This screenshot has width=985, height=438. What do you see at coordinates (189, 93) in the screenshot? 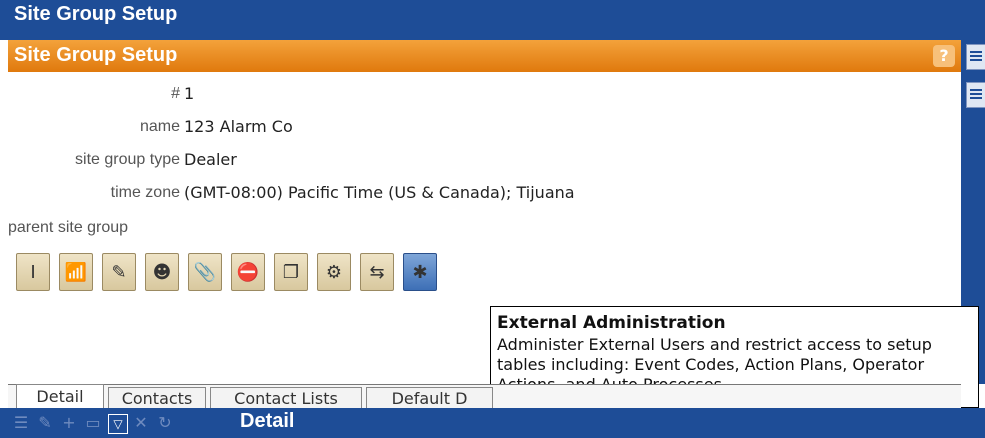
I see `number-value: 1` at bounding box center [189, 93].